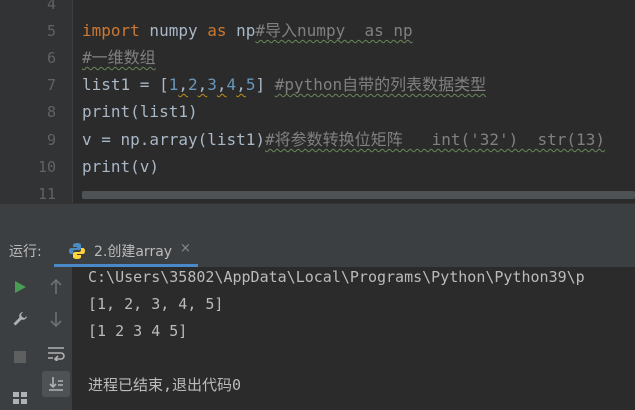 The width and height of the screenshot is (635, 410). I want to click on code-comment: #导入numpy as np, so click(334, 30).